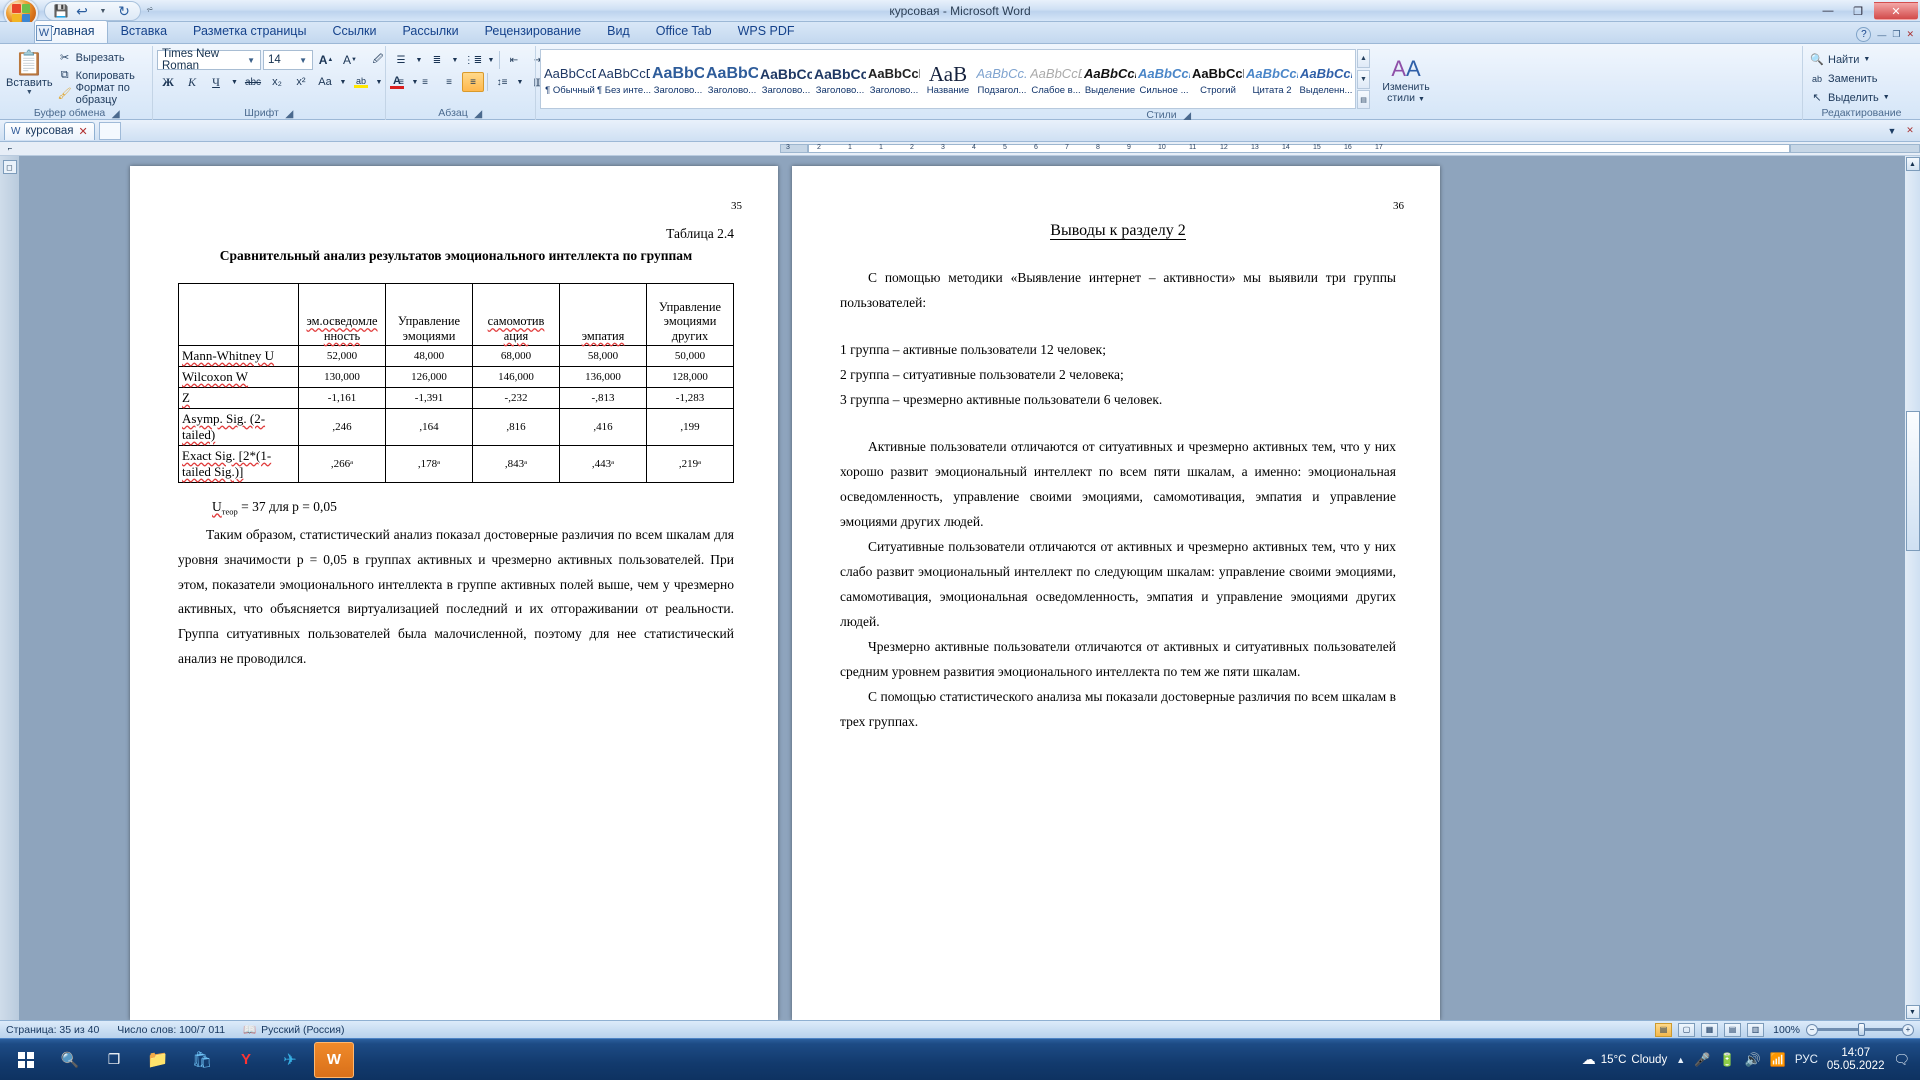 The width and height of the screenshot is (1920, 1080). I want to click on notifications-icon: 🗨, so click(1901, 1060).